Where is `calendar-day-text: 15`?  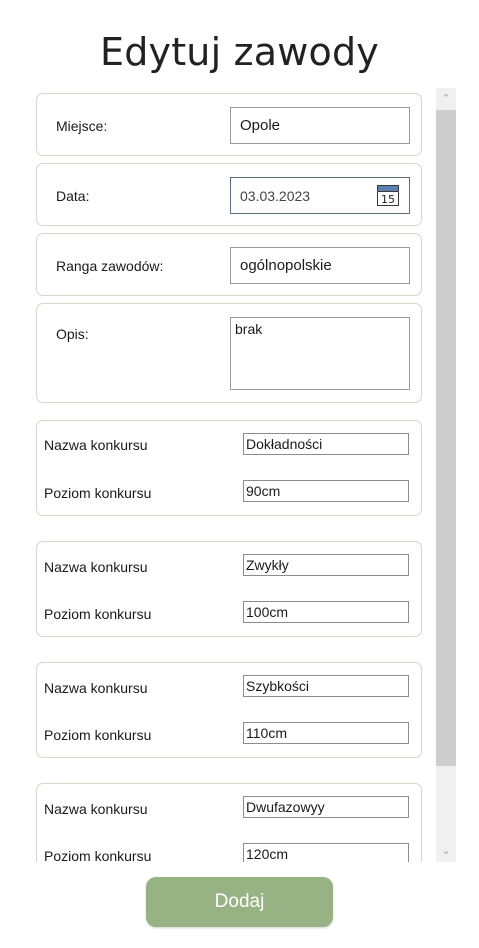 calendar-day-text: 15 is located at coordinates (388, 199).